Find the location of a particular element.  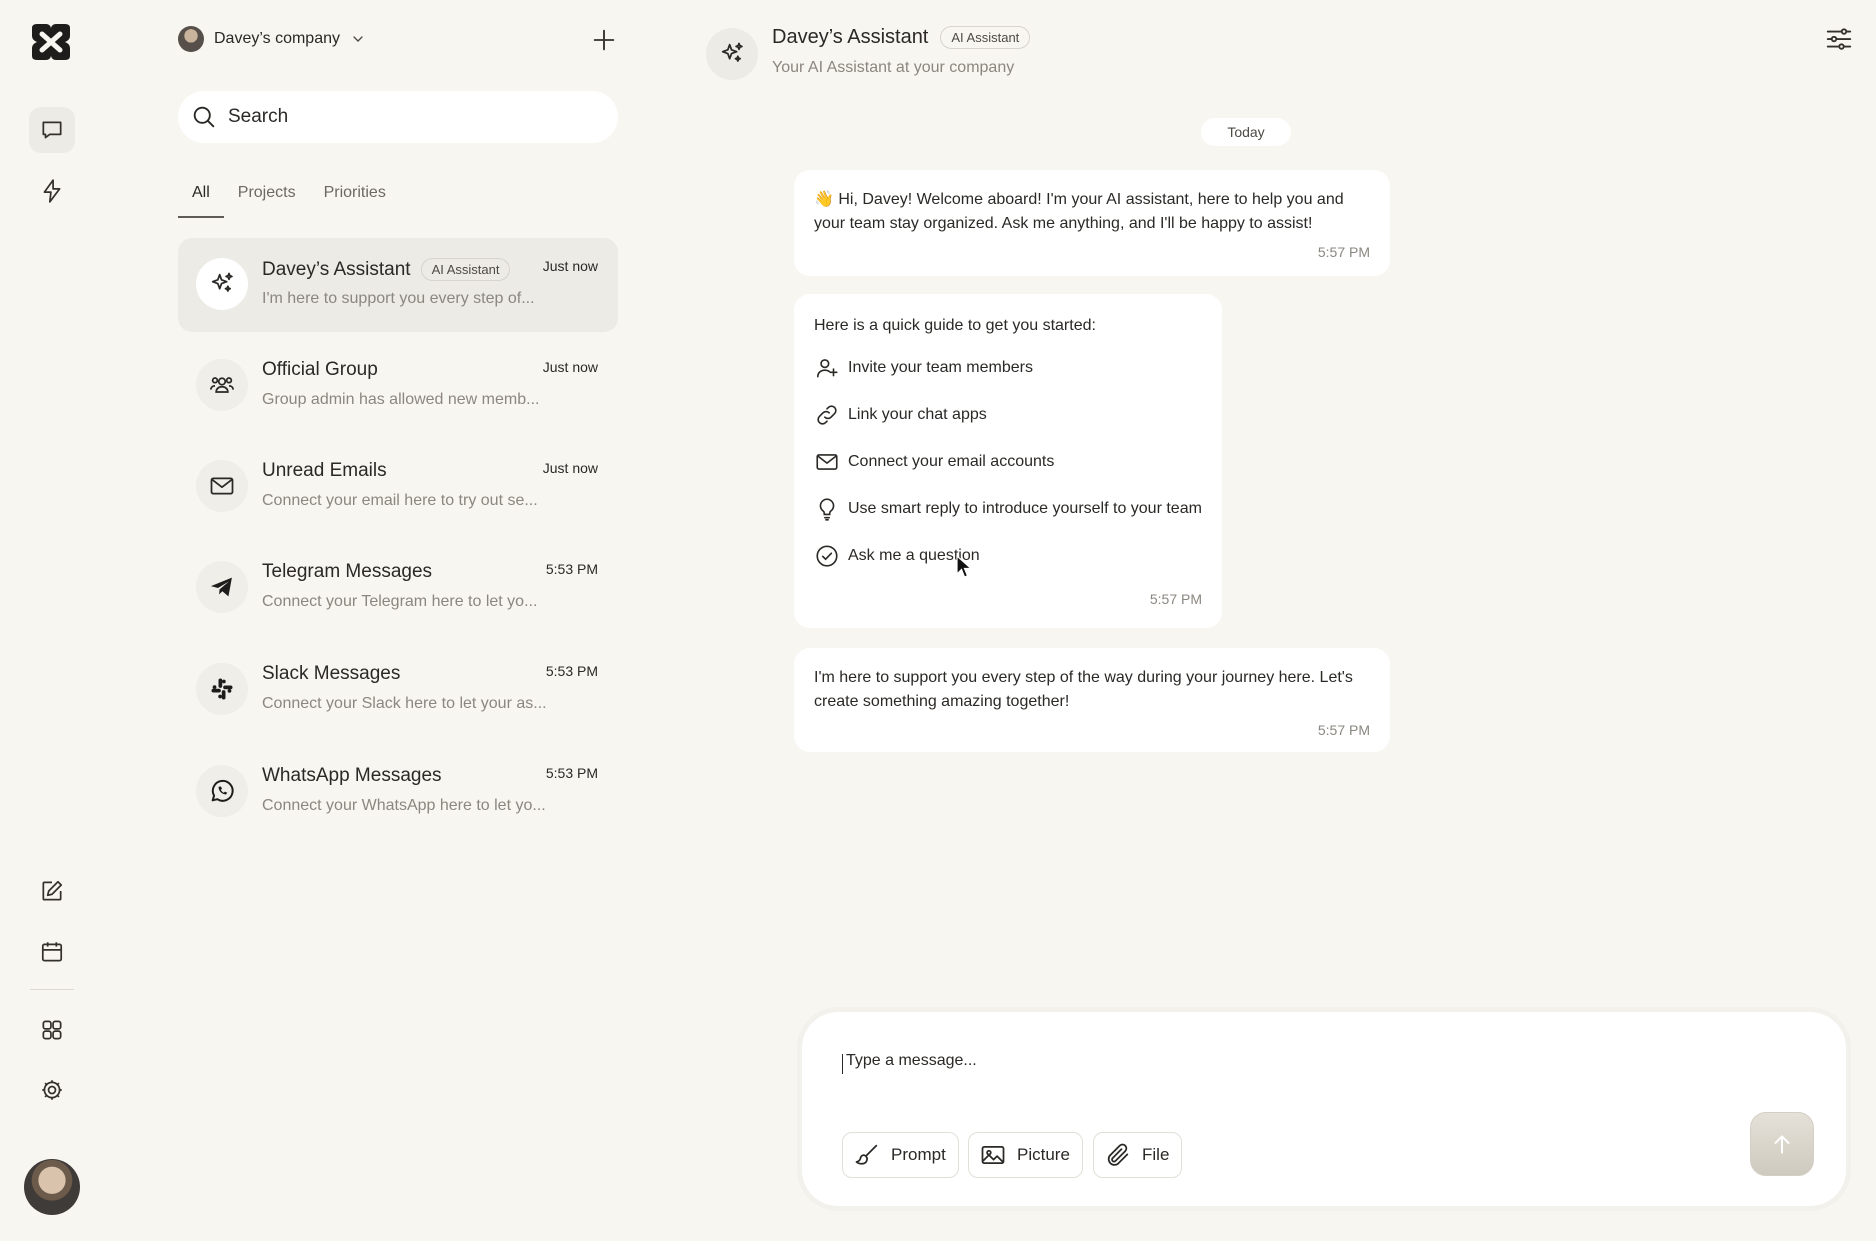

chat-title-text: Davey’s Assistant is located at coordinates (850, 37).